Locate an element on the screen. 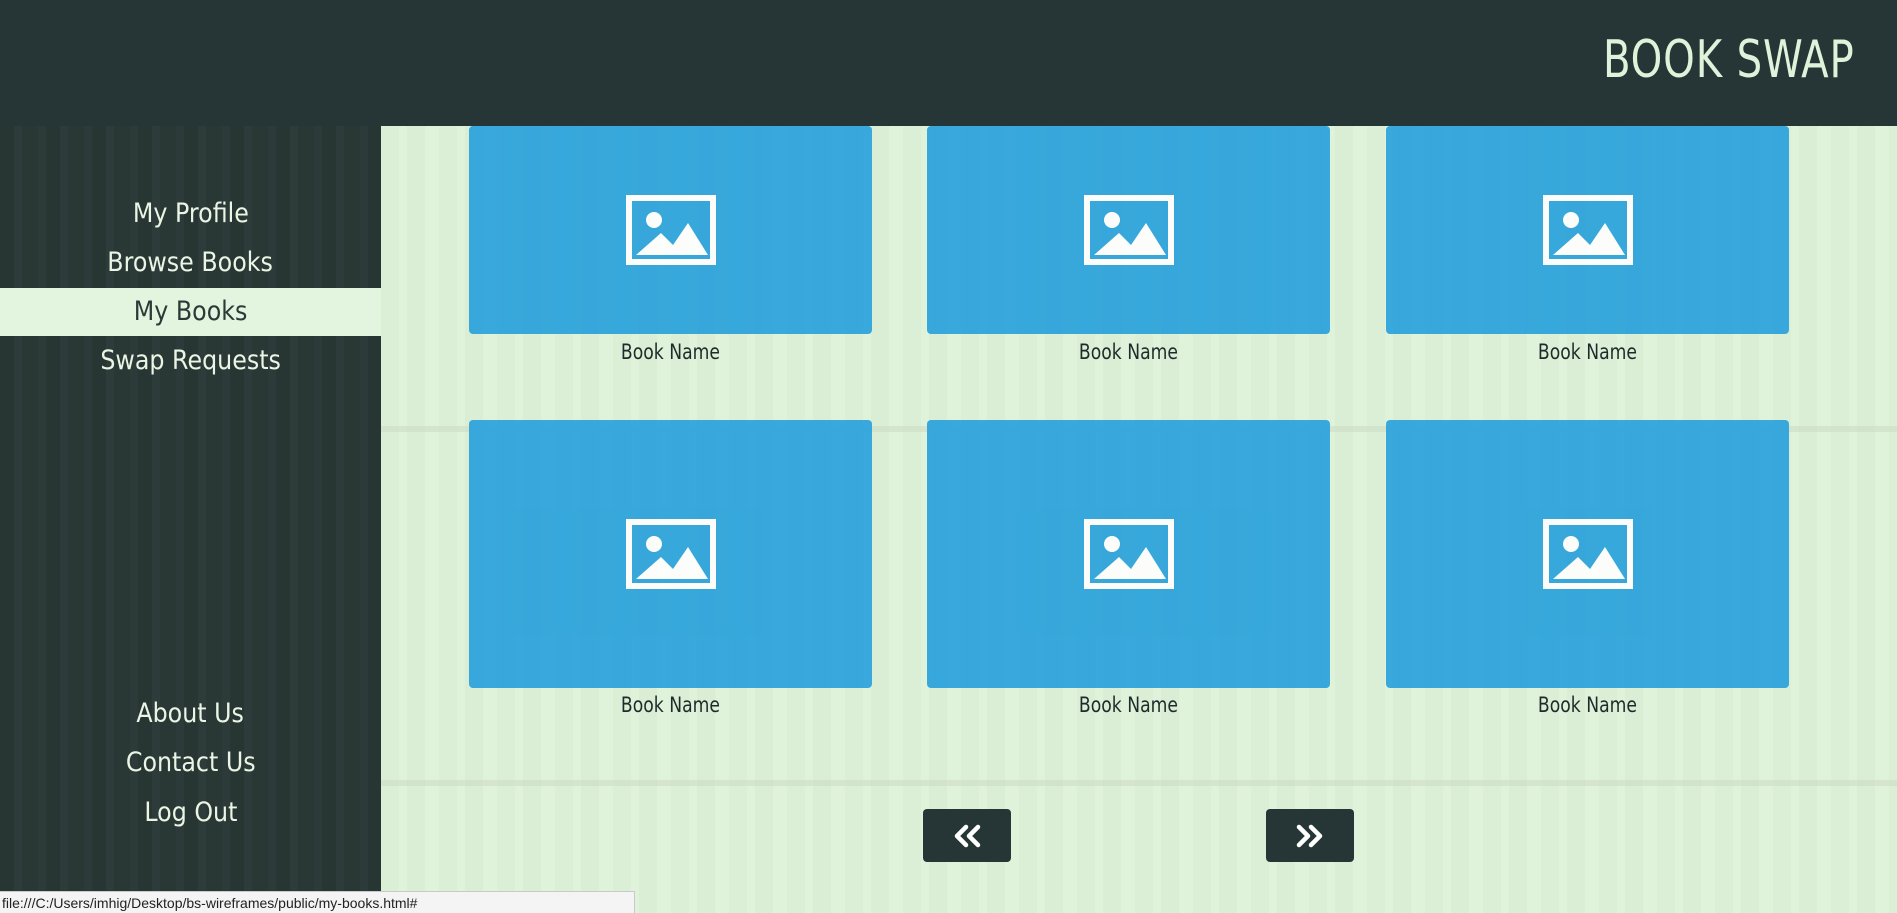  sidebar-link-label: Log Out is located at coordinates (190, 812).